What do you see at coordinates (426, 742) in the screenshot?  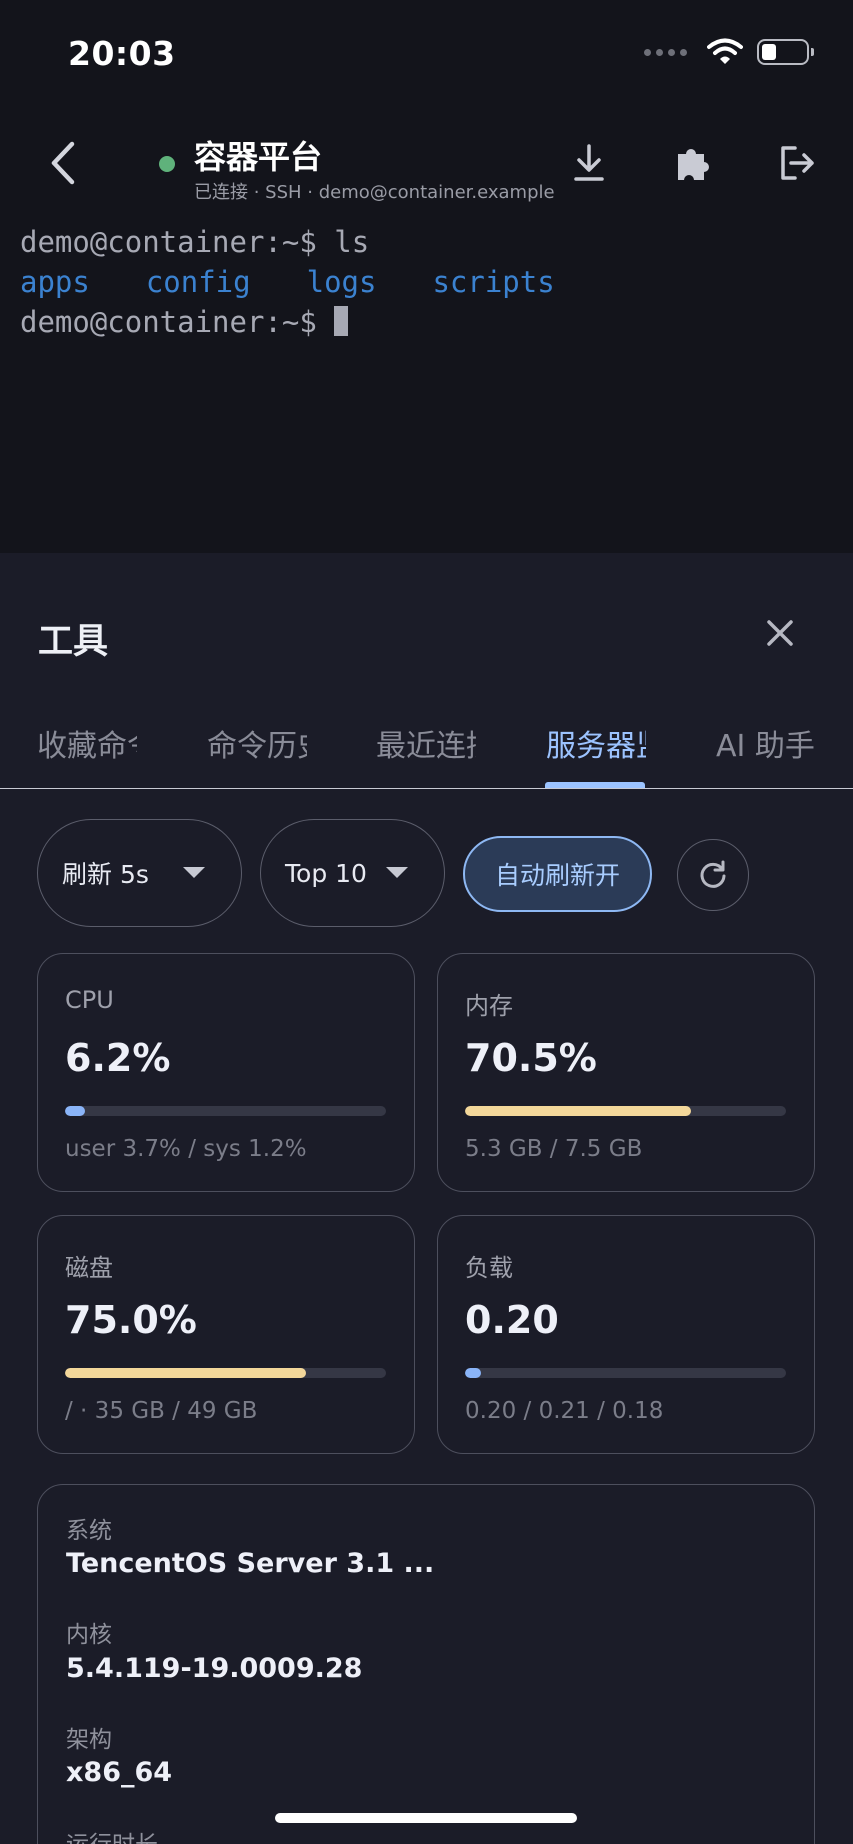 I see `tab-recent: 最近连接` at bounding box center [426, 742].